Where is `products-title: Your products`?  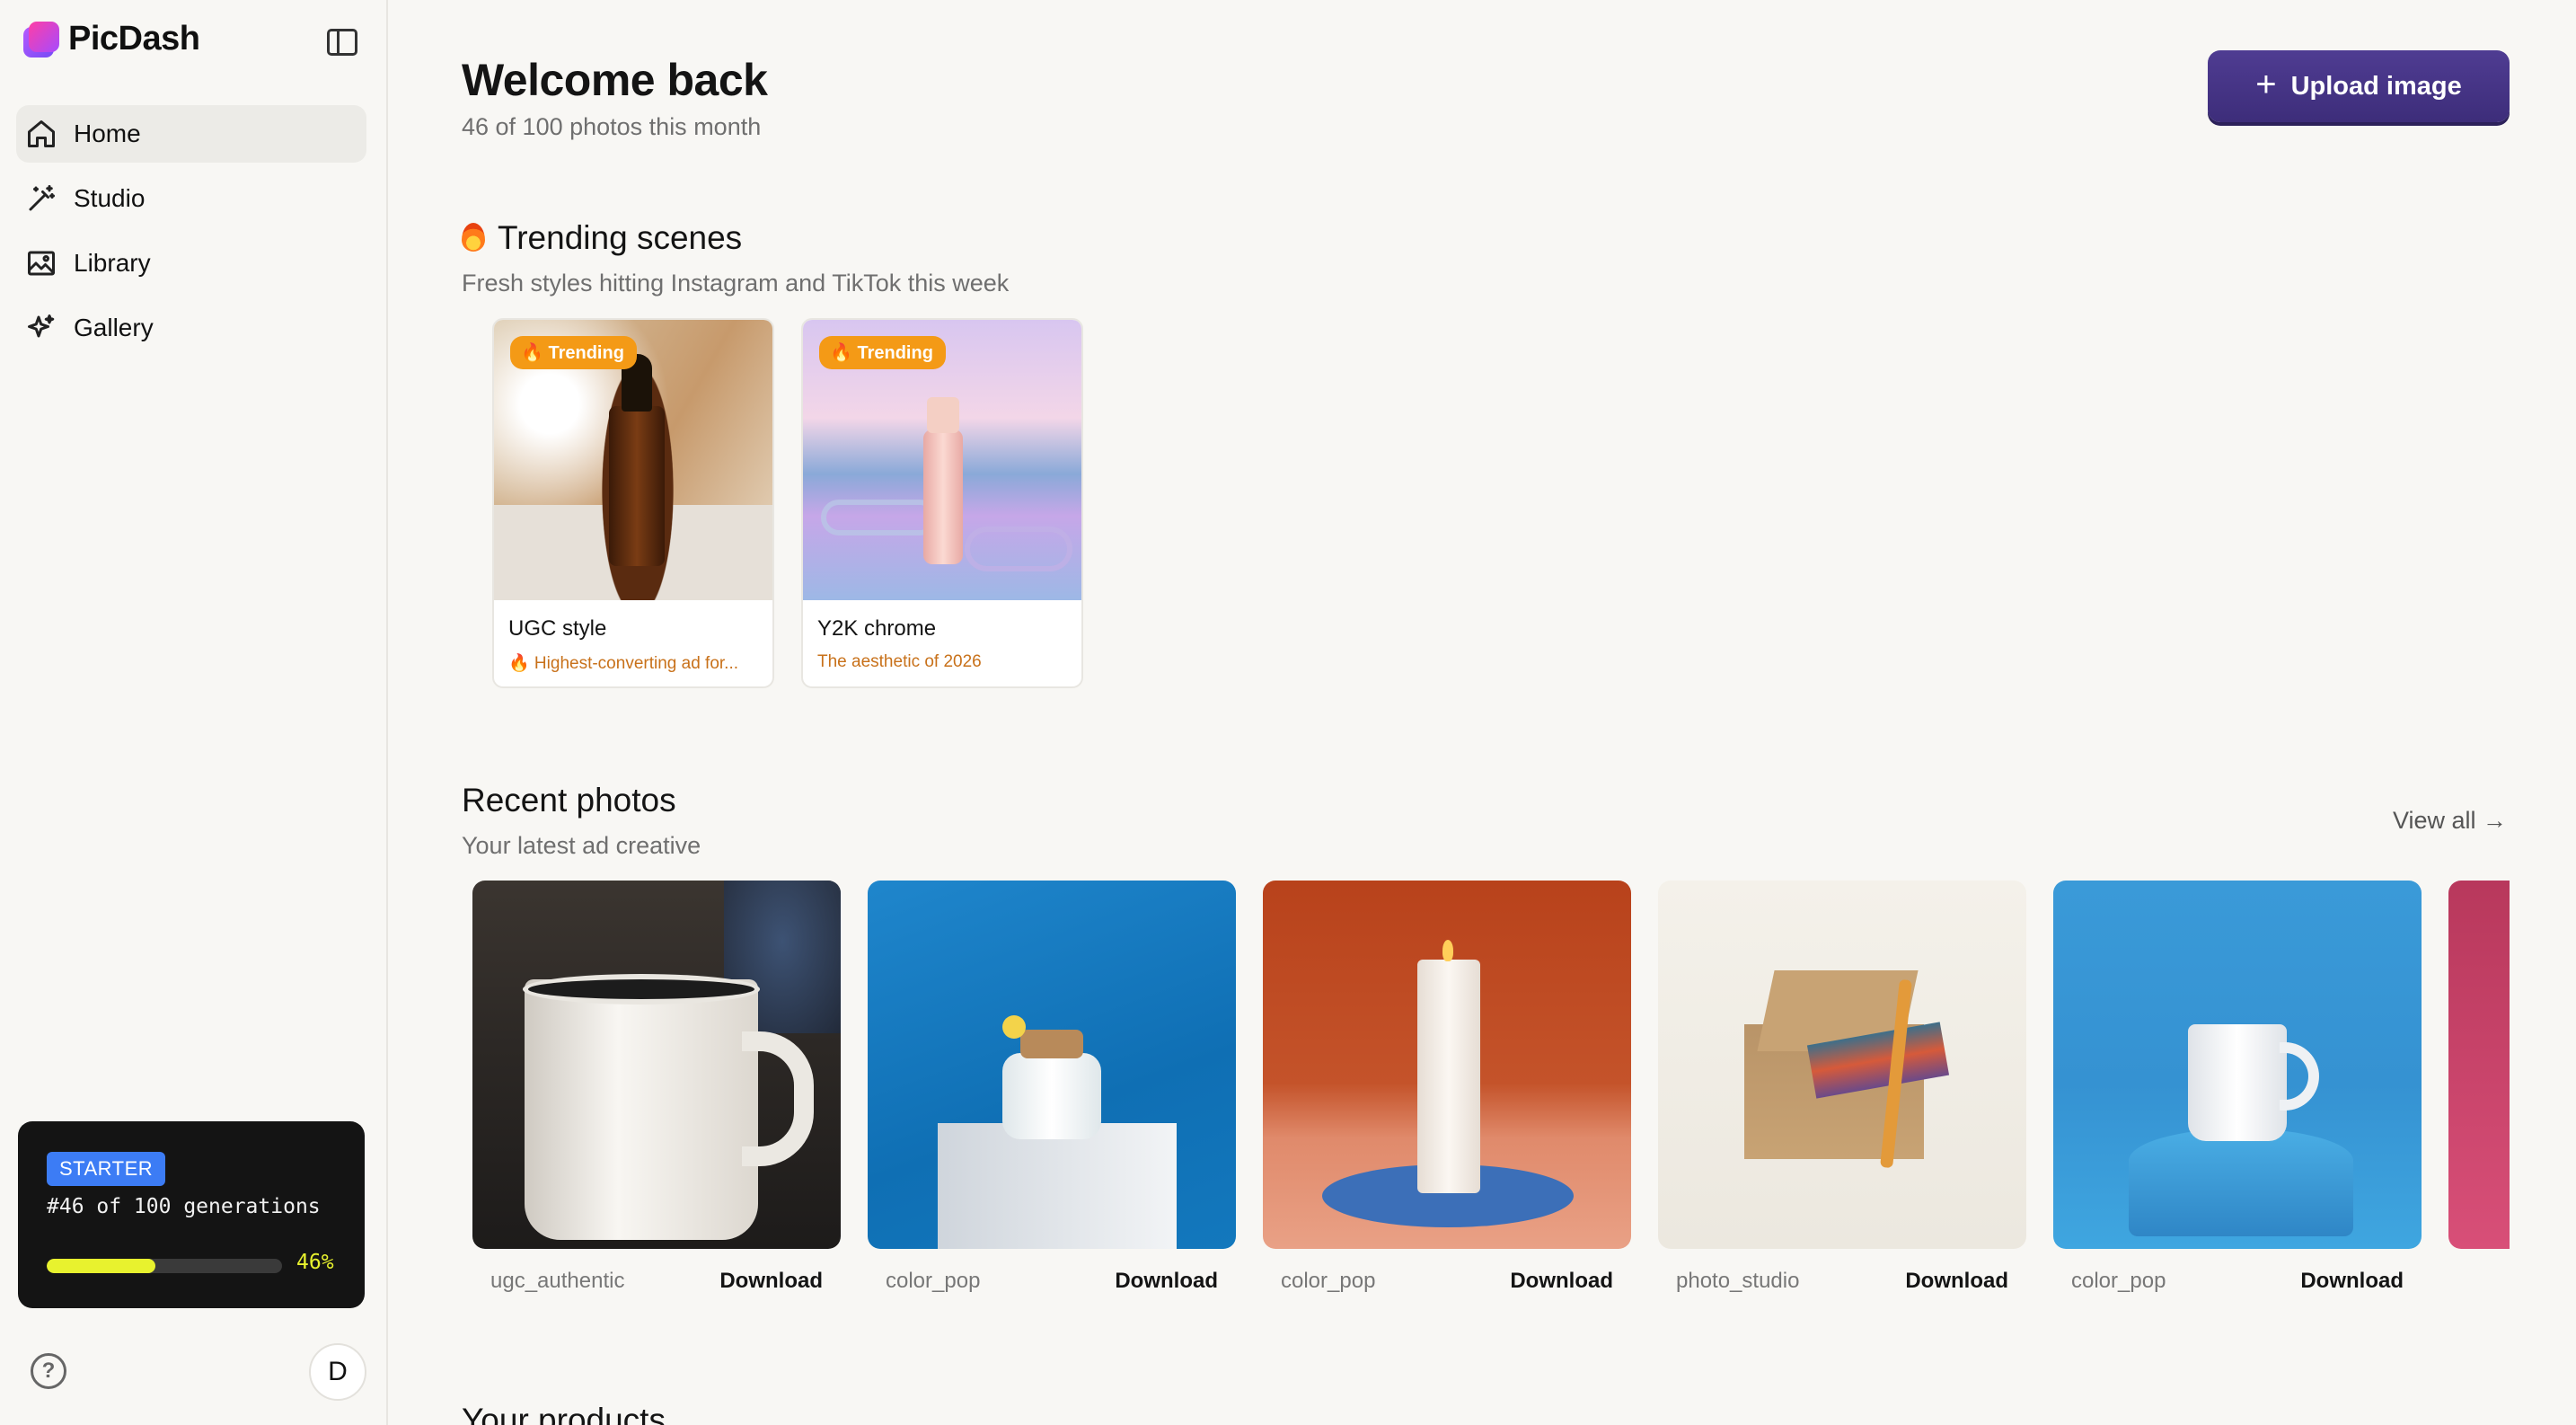
products-title: Your products is located at coordinates (564, 1413).